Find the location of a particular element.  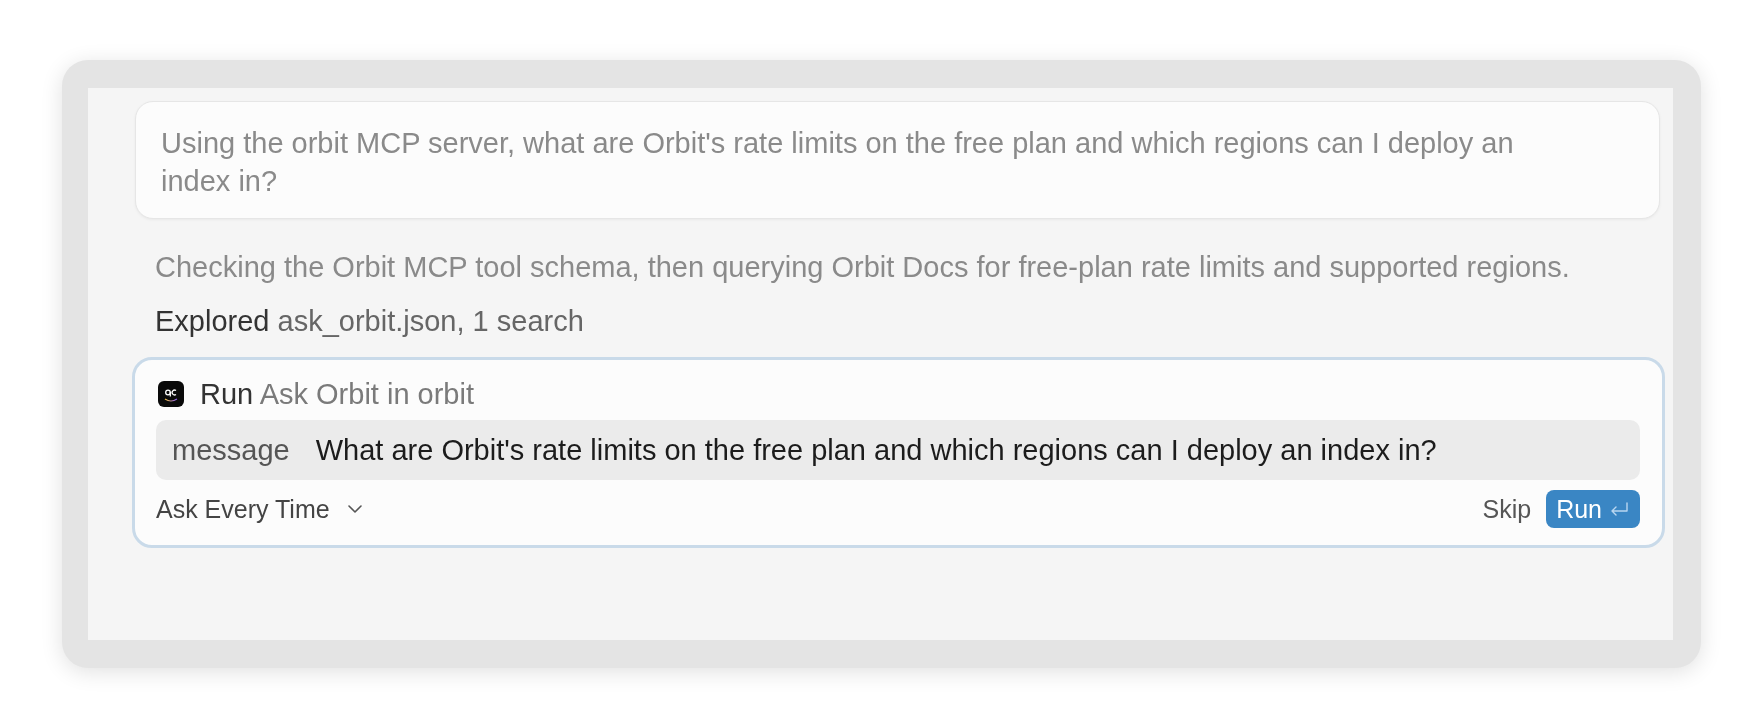

status-text: Checking the Orbit MCP tool schema, then querying Orbit Docs for free-plan rate limits and supported regions. is located at coordinates (863, 267).